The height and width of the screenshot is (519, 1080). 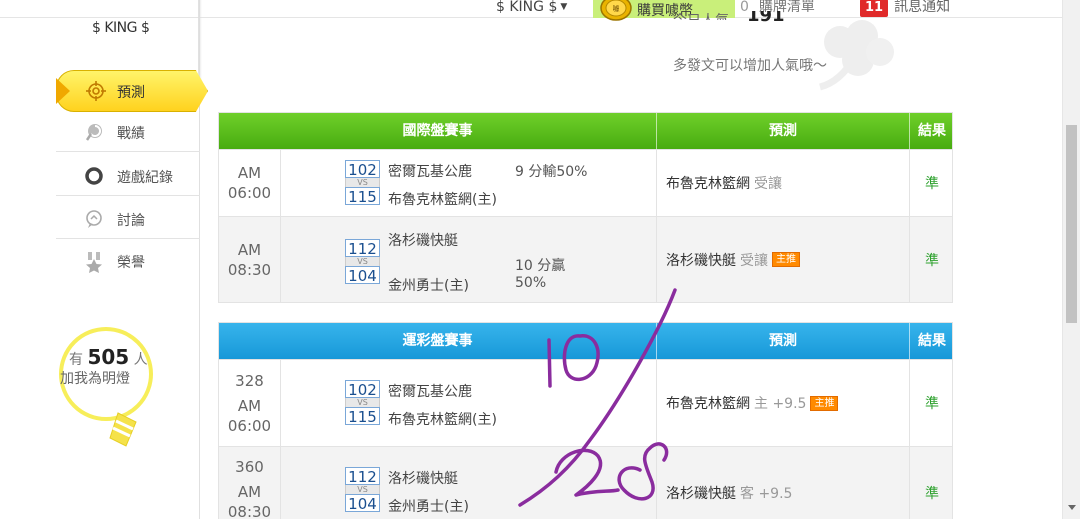 What do you see at coordinates (121, 28) in the screenshot?
I see `sidebar-username: $ KING $` at bounding box center [121, 28].